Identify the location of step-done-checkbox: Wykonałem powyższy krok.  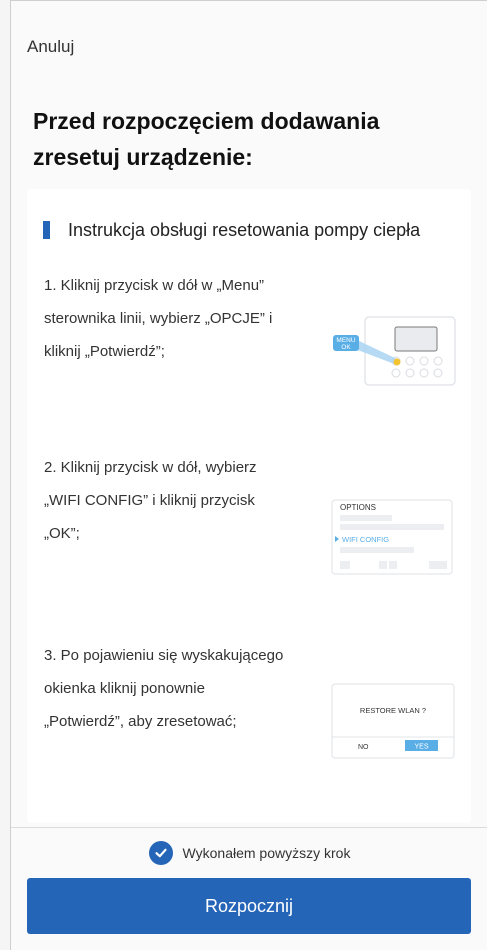
(249, 853).